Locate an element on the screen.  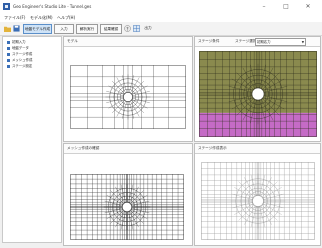
tree-item-mesh-create: メッシュ作成 is located at coordinates (19, 60).